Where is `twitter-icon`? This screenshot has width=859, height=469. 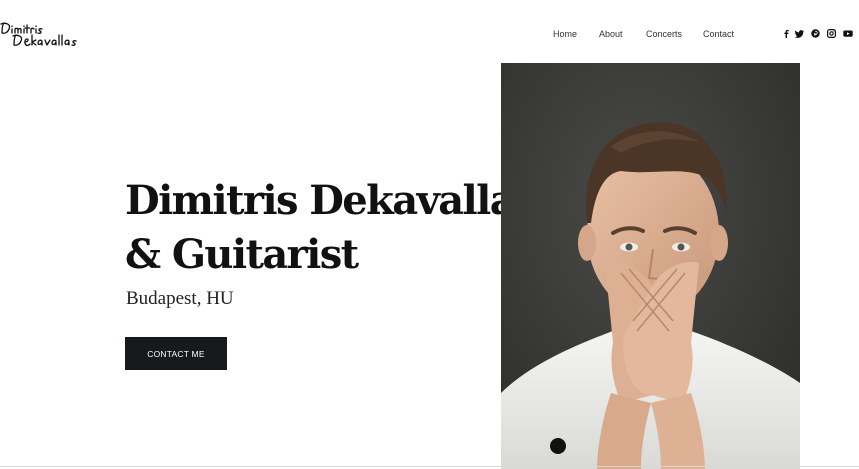 twitter-icon is located at coordinates (799, 33).